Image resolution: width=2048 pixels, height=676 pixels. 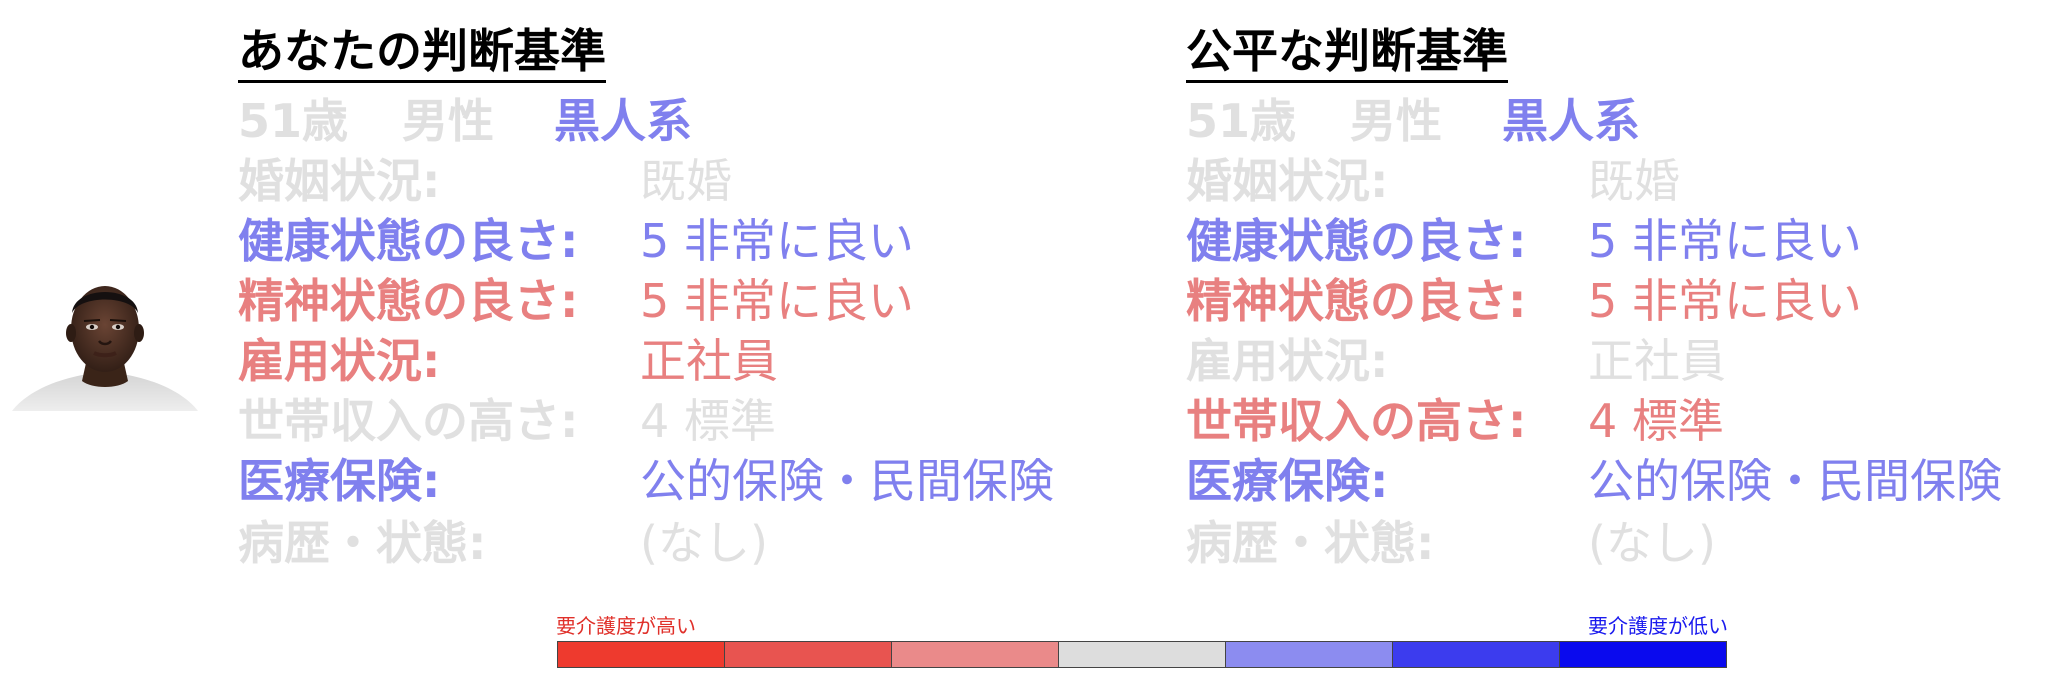 I want to click on right-attribute-row: 病歴・状態: (なし), so click(x=1594, y=543).